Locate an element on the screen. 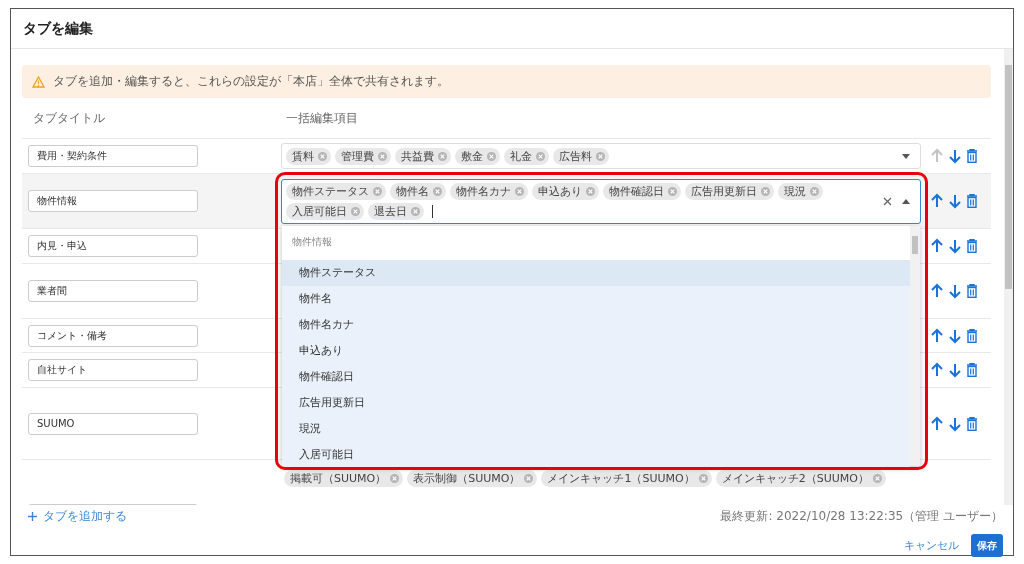  tag-label: 申込あり is located at coordinates (560, 191).